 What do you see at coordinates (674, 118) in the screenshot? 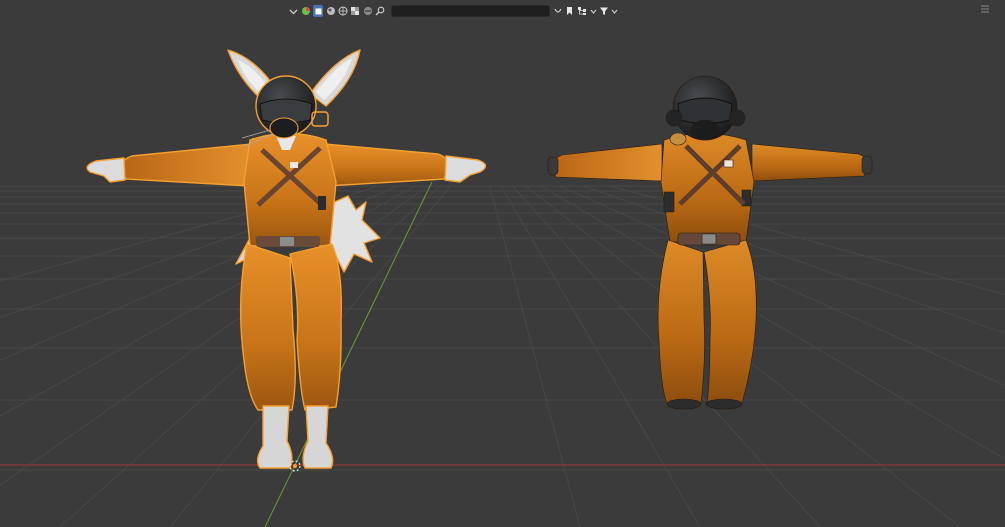
I see `left-earphone` at bounding box center [674, 118].